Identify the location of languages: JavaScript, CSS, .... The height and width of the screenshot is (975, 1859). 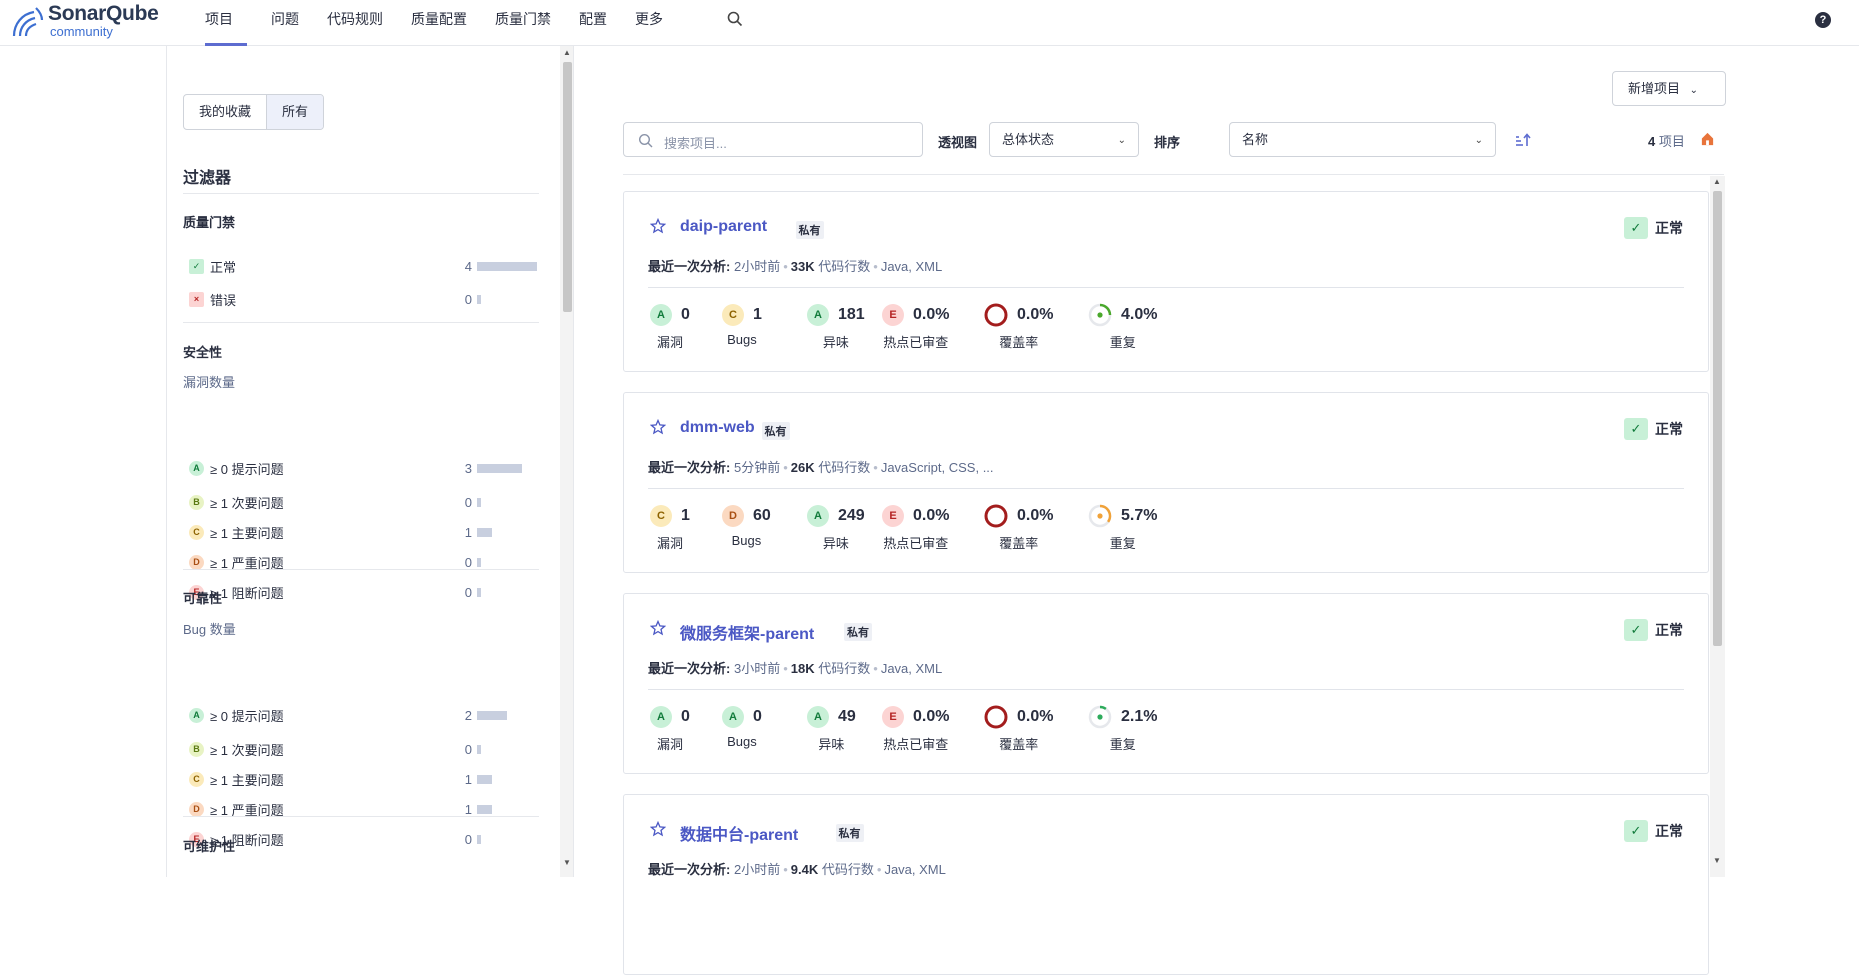
(937, 467).